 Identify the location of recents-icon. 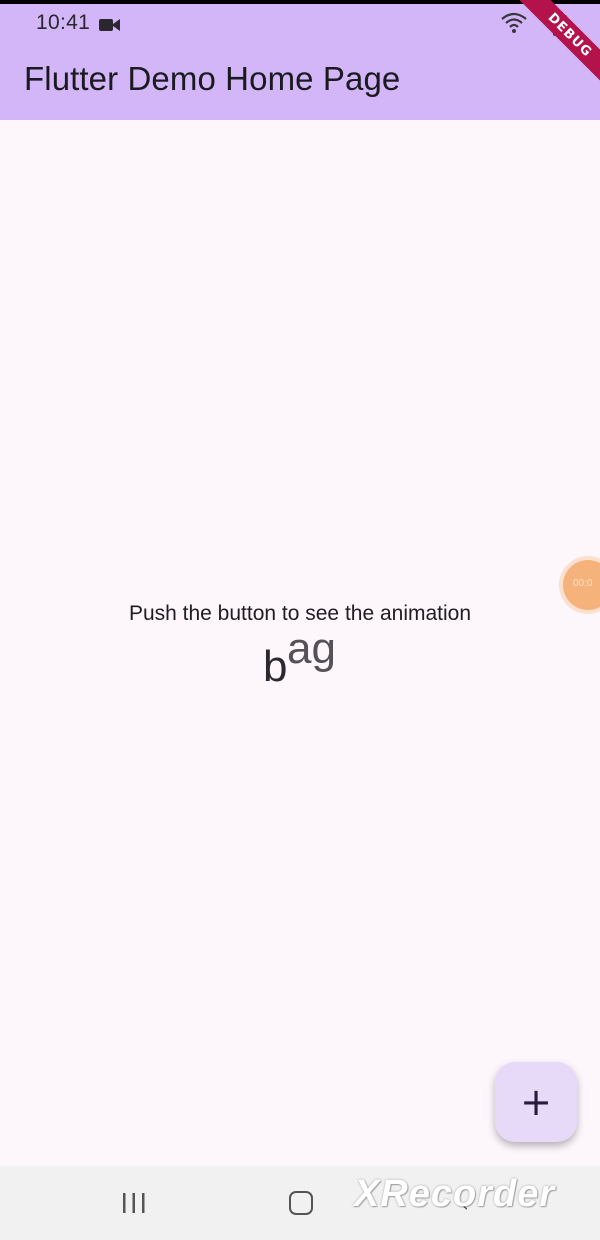
(134, 1203).